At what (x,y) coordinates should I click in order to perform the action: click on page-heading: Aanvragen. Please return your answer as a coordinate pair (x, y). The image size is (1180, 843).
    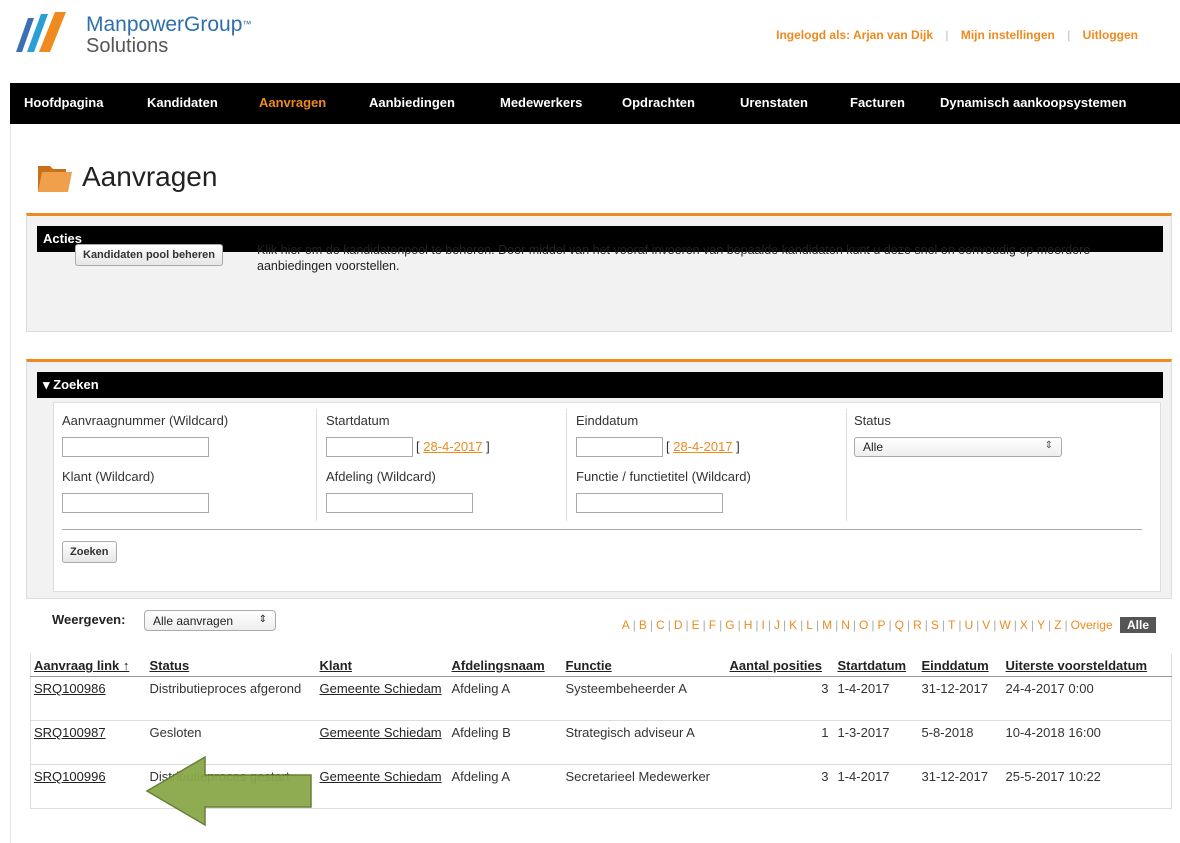
    Looking at the image, I should click on (150, 176).